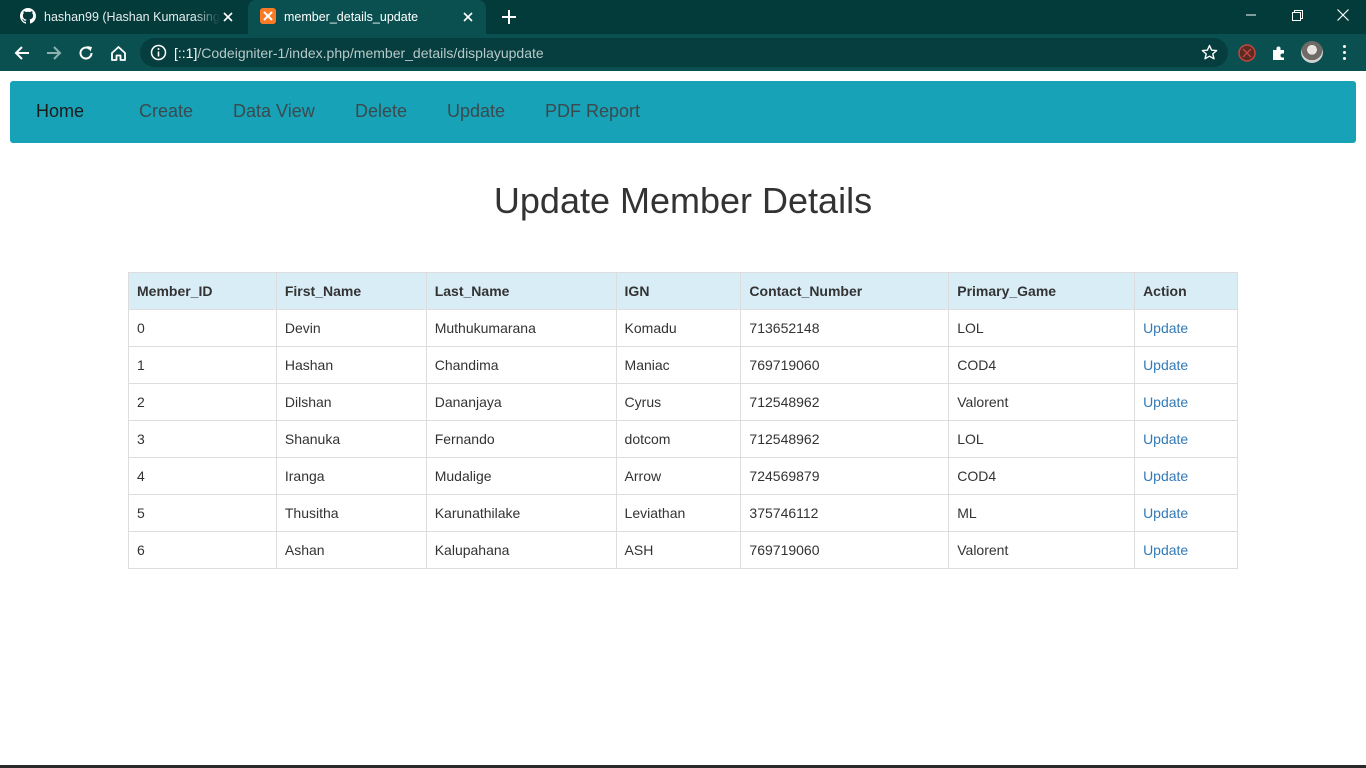 Image resolution: width=1366 pixels, height=768 pixels. I want to click on cell-contact-number: 724569879, so click(845, 476).